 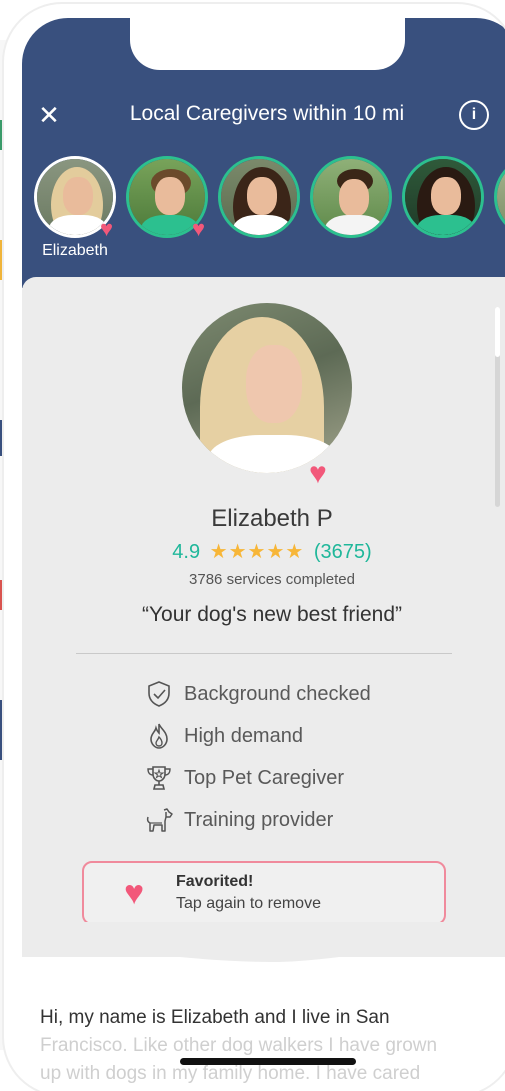 I want to click on caregiver-carousel: ♥ Elizabeth ♥, so click(x=268, y=211).